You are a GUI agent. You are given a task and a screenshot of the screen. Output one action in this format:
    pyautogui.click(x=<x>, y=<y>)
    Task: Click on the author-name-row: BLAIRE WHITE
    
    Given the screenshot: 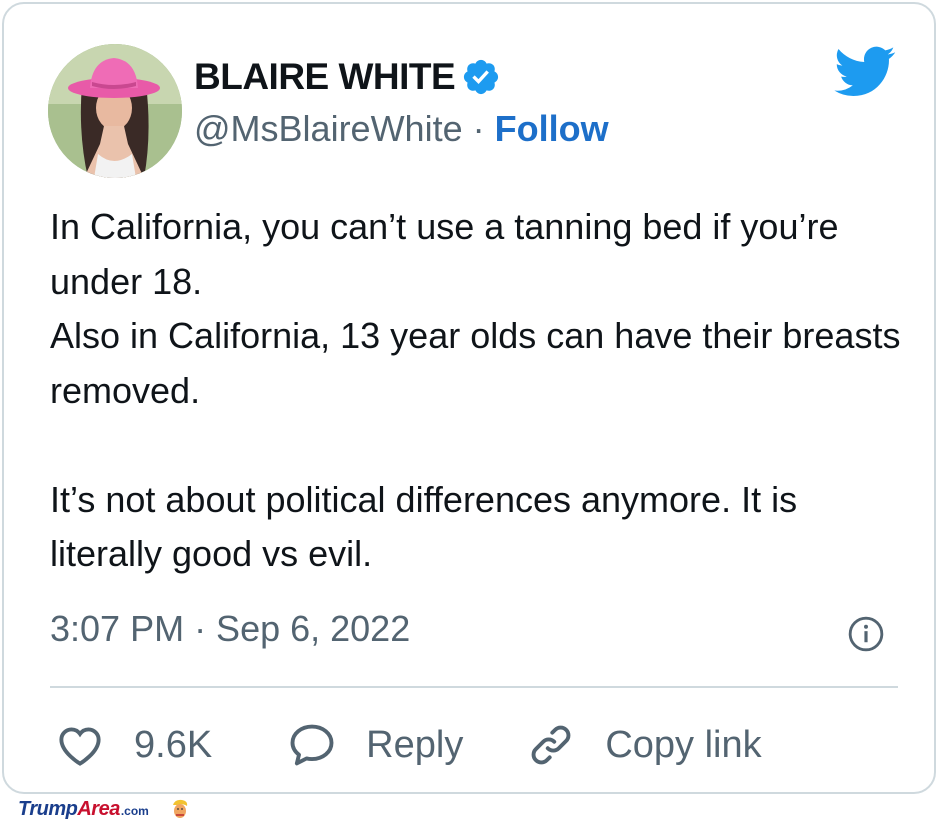 What is the action you would take?
    pyautogui.click(x=347, y=77)
    